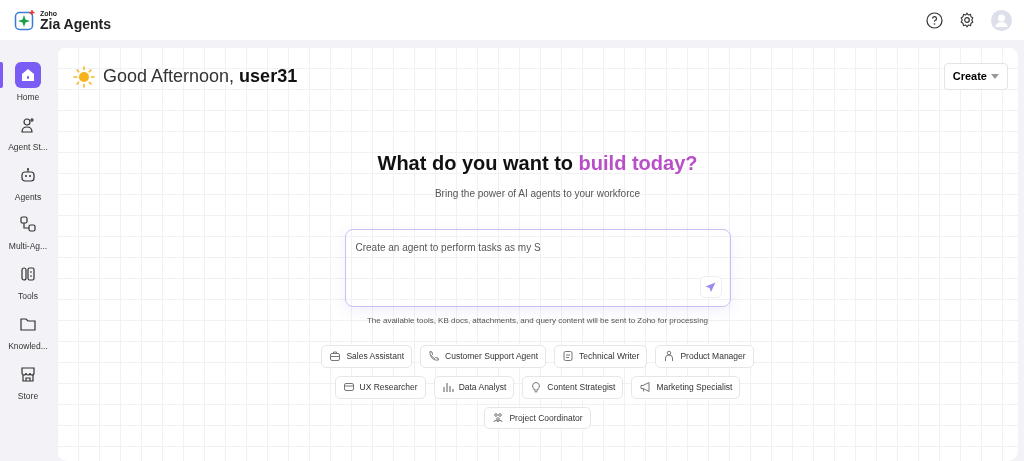 The height and width of the screenshot is (461, 1024). Describe the element at coordinates (474, 387) in the screenshot. I see `suggestion-chip: Data Analyst` at that location.